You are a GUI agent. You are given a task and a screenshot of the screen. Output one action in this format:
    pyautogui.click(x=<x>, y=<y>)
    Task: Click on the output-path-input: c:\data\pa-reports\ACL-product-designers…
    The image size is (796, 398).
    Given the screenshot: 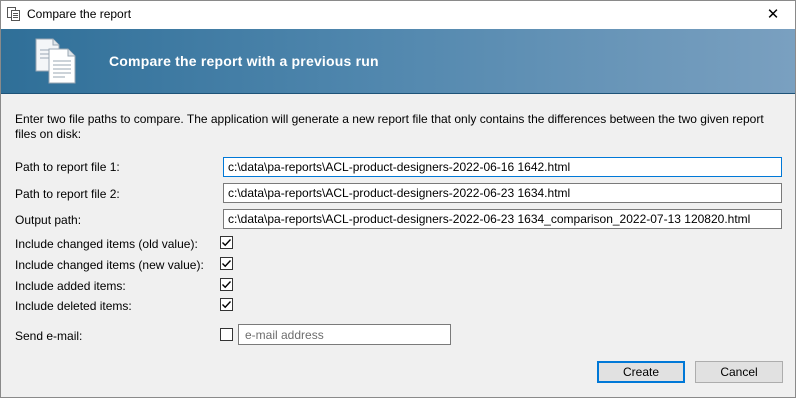 What is the action you would take?
    pyautogui.click(x=502, y=219)
    